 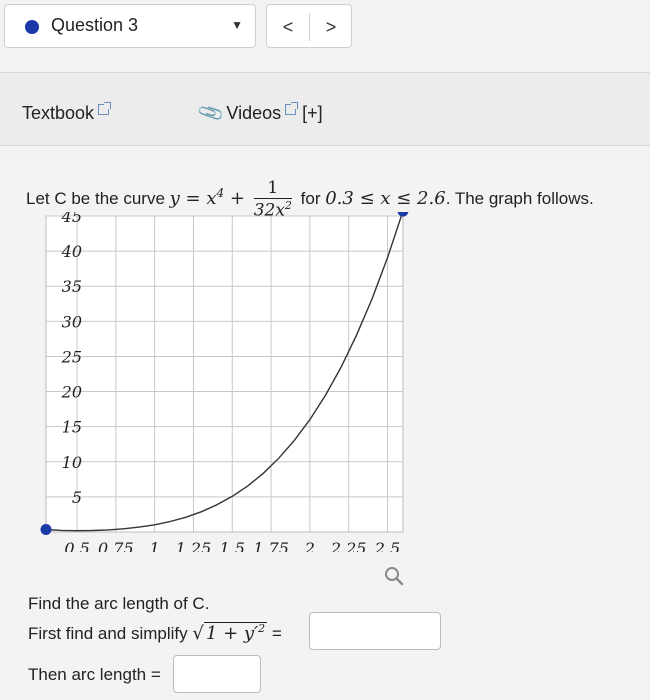 I want to click on magnify-icon, so click(x=394, y=576).